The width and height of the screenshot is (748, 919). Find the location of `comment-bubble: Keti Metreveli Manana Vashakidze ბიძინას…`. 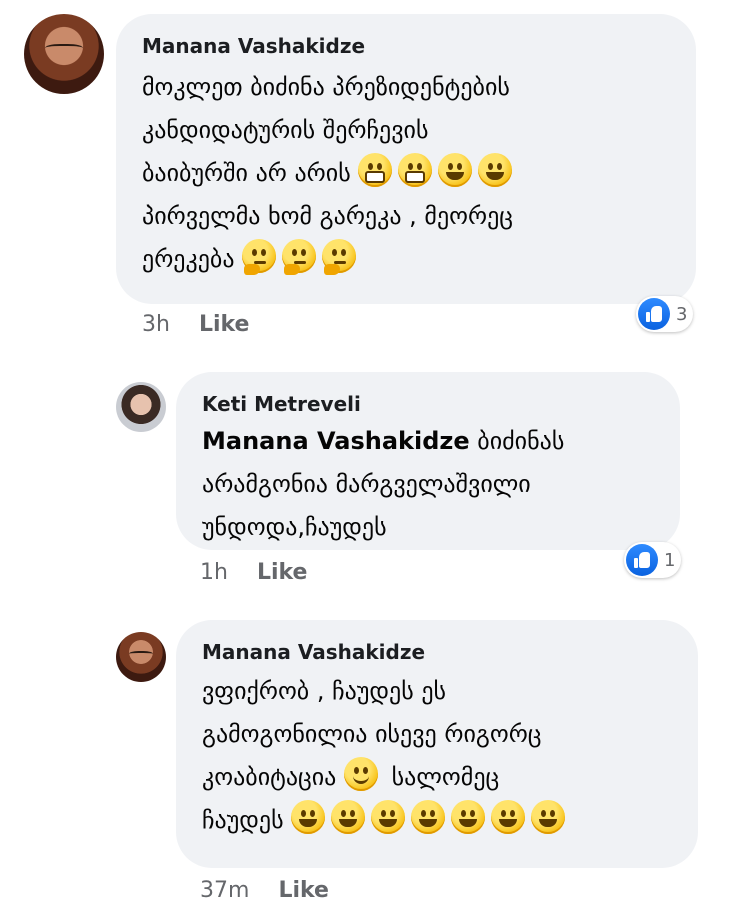

comment-bubble: Keti Metreveli Manana Vashakidze ბიძინას… is located at coordinates (428, 461).